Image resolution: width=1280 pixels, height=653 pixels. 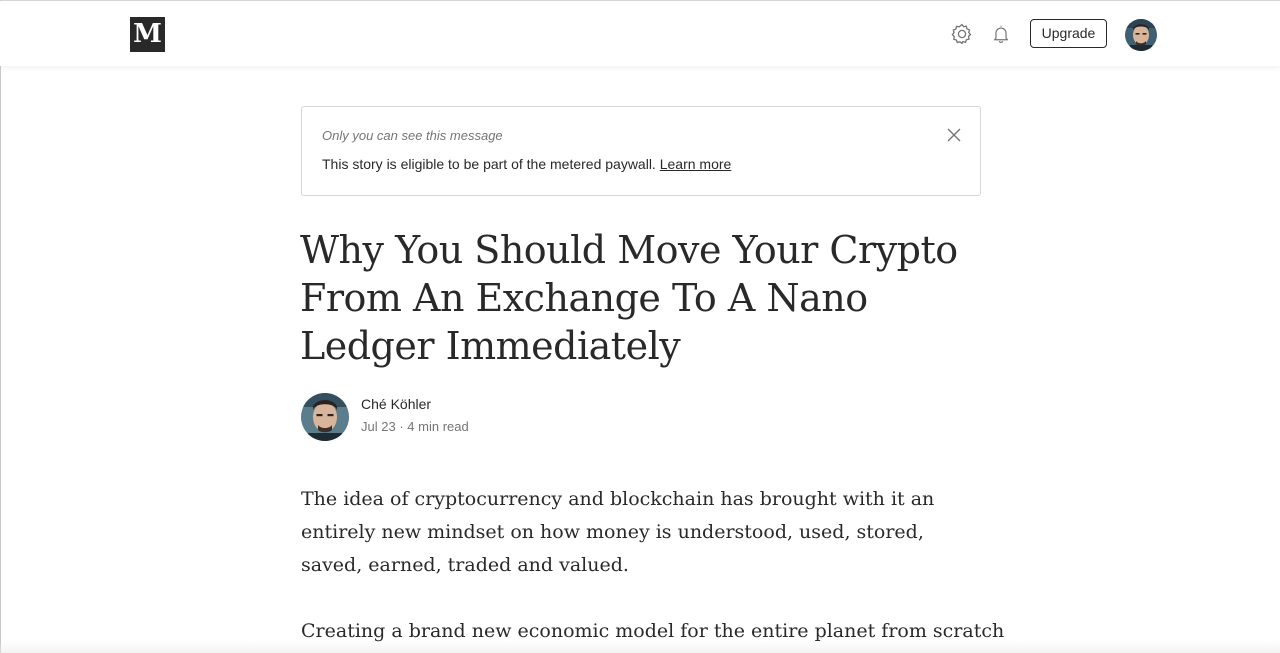 What do you see at coordinates (396, 404) in the screenshot?
I see `author-name: Ché Köhler` at bounding box center [396, 404].